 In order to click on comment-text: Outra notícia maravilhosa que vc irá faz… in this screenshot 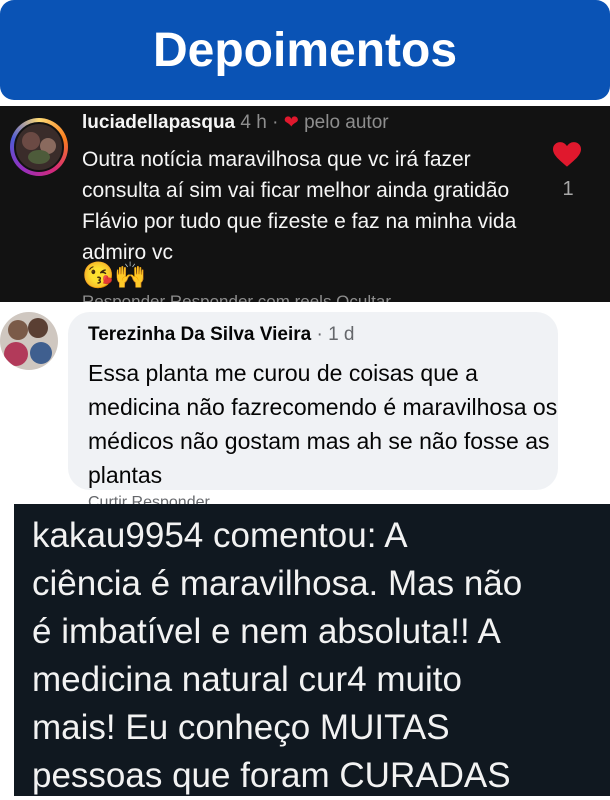, I will do `click(299, 206)`.